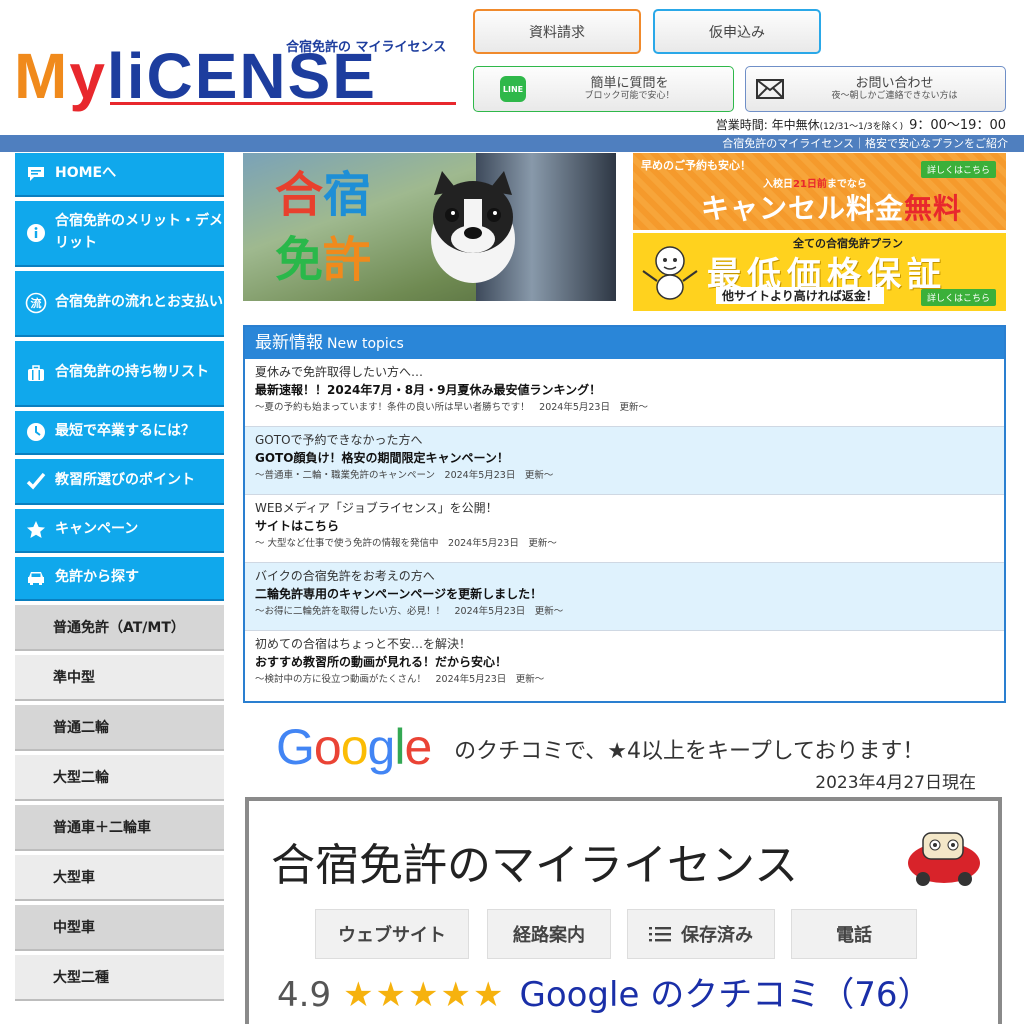  I want to click on topic-title: GOTO顔負け！格安の期間限定キャンペーン！, so click(624, 458).